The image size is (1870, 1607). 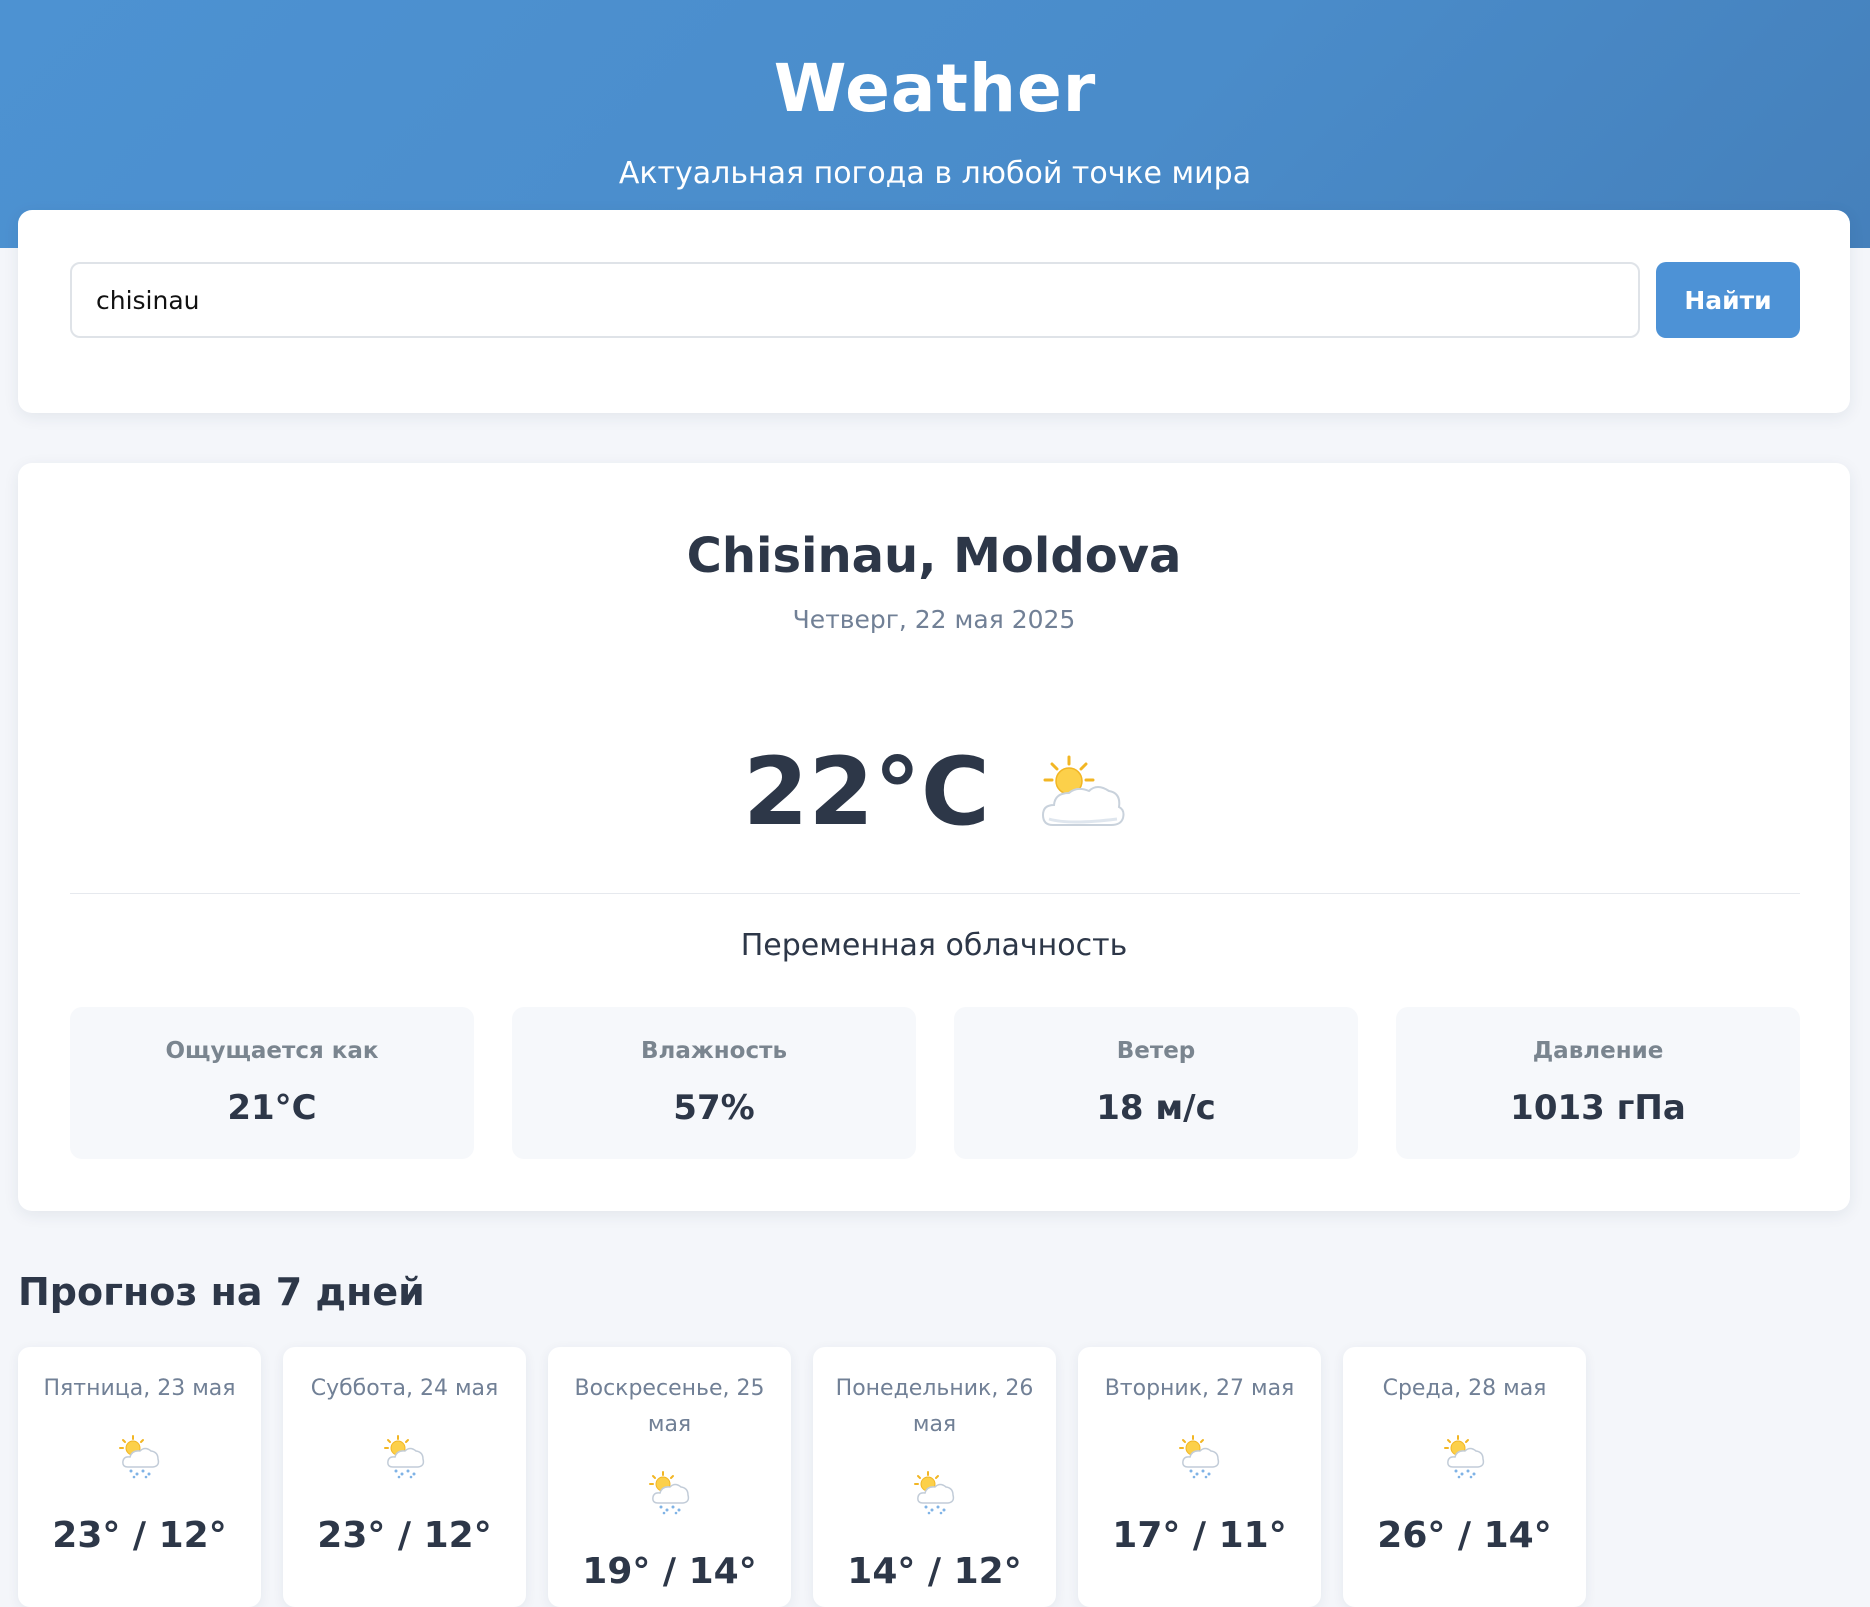 I want to click on forecast-day-card: Суббота, 24 мая 23° / 12°, so click(x=404, y=1477).